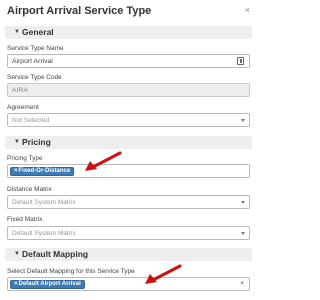 This screenshot has height=300, width=320. Describe the element at coordinates (35, 48) in the screenshot. I see `service-type-name-label: Service Type Name` at that location.